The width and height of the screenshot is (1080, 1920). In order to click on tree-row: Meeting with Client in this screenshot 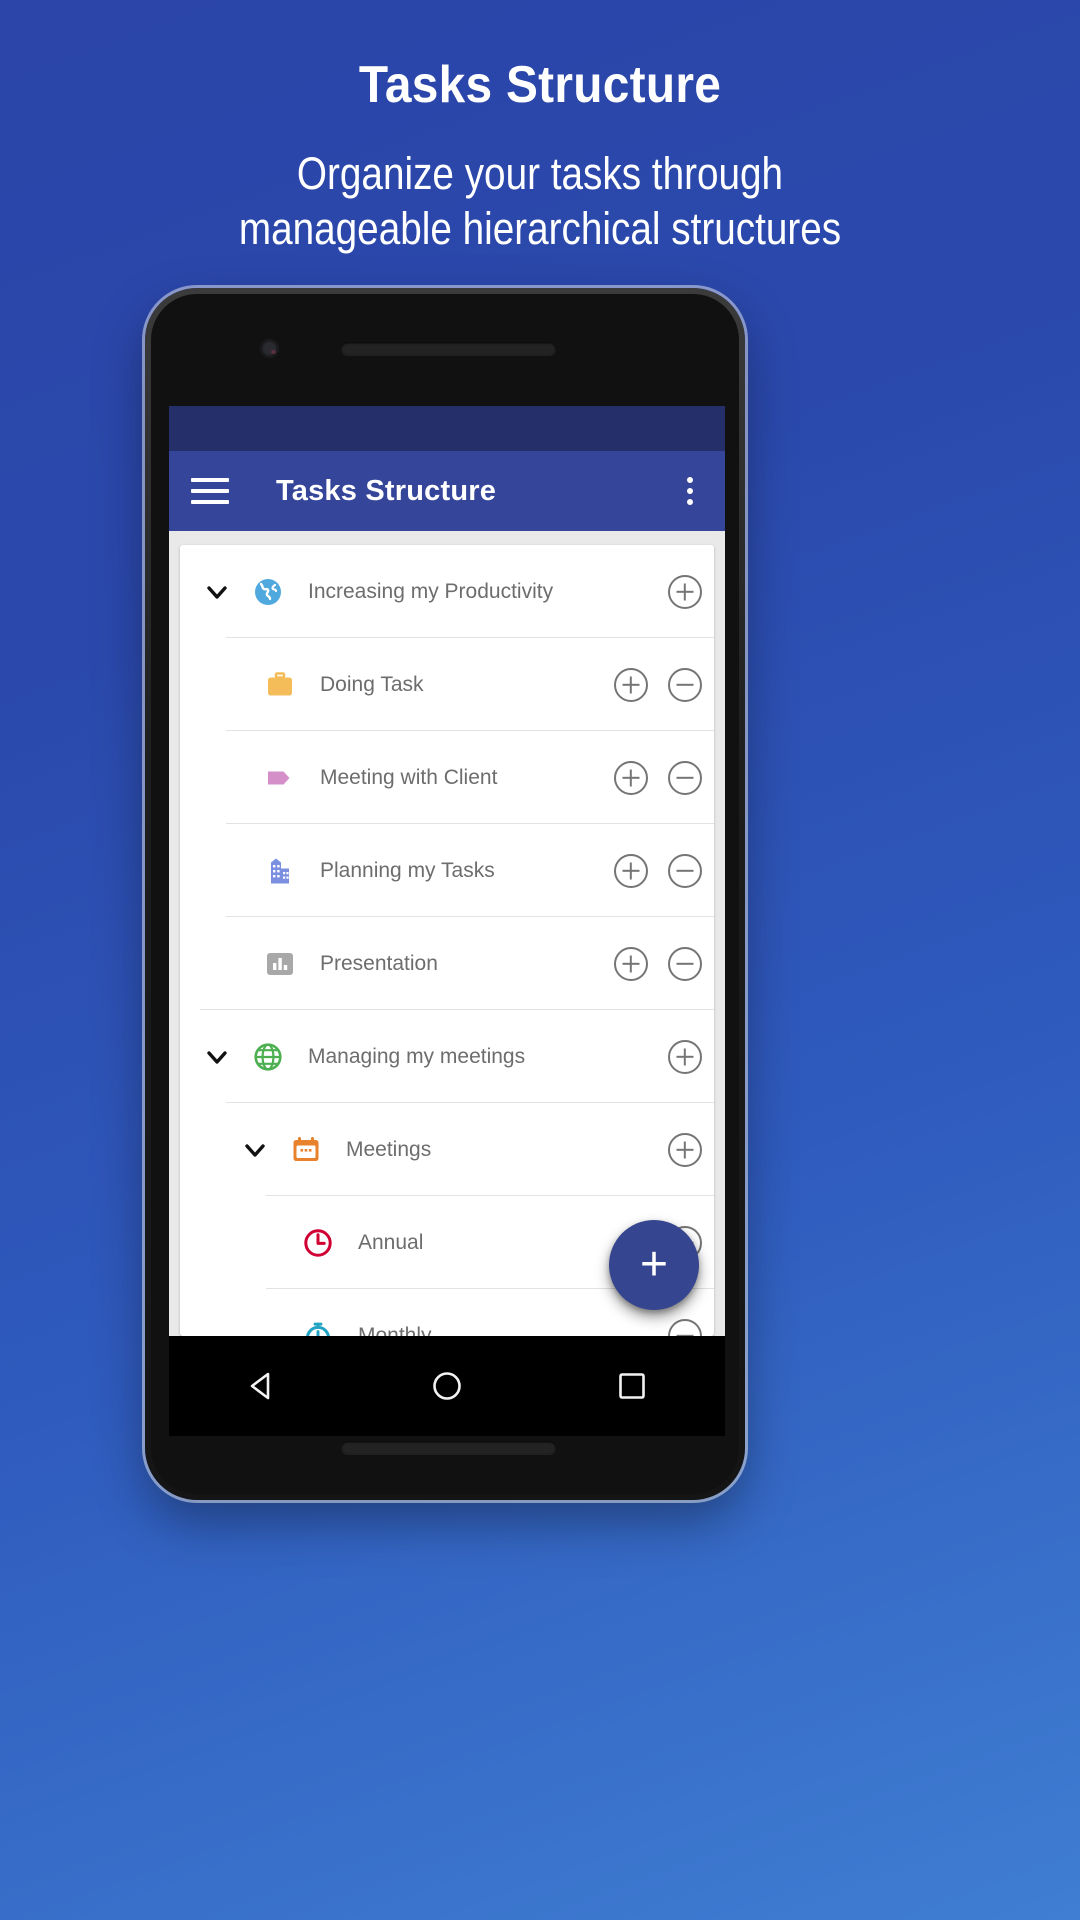, I will do `click(447, 777)`.